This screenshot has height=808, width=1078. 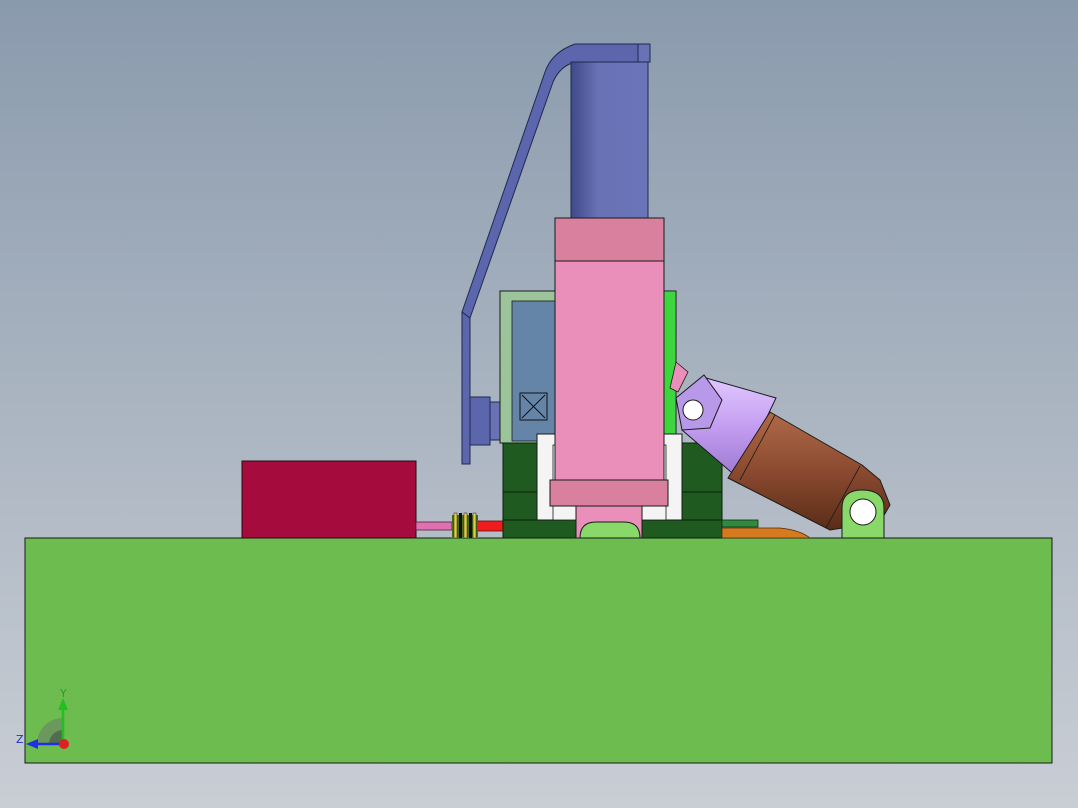 I want to click on pivot-pin, so click(x=863, y=514).